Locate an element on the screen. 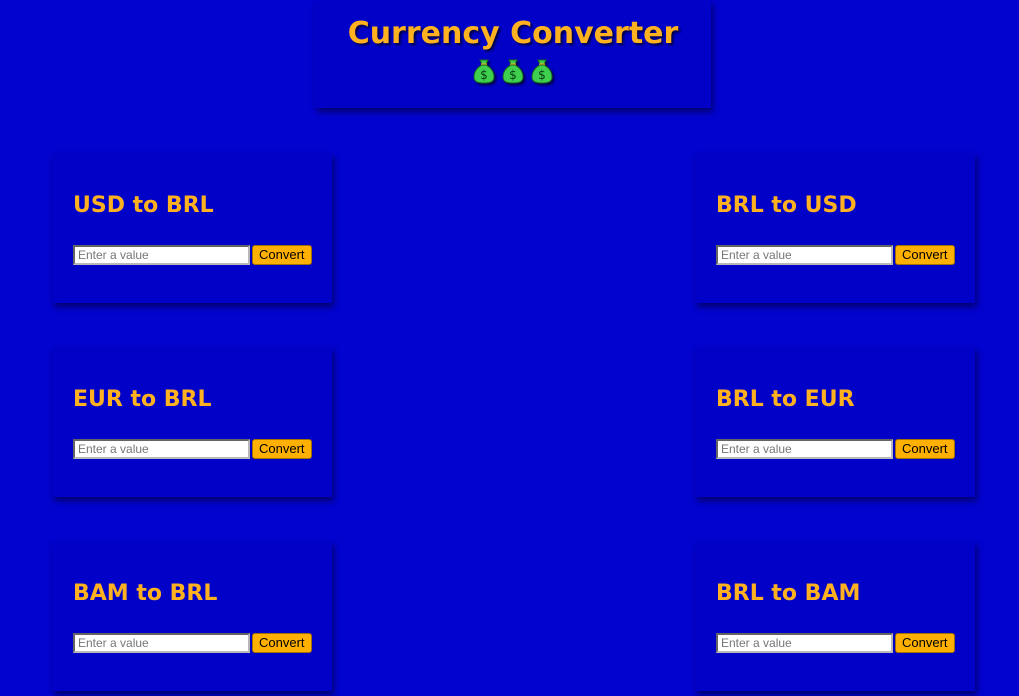 The height and width of the screenshot is (696, 1019). card-title: BRL to USD is located at coordinates (786, 205).